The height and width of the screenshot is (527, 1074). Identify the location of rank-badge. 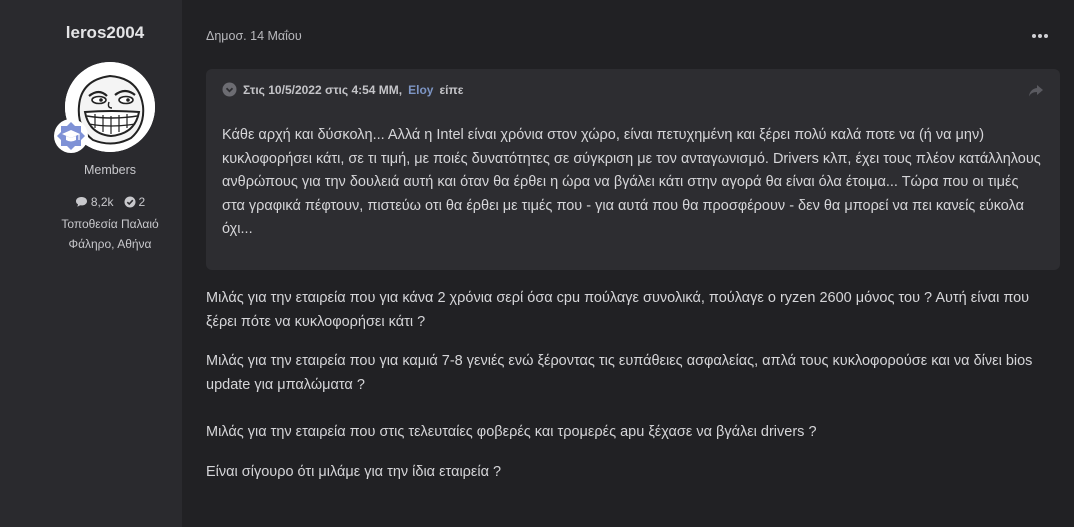
(71, 136).